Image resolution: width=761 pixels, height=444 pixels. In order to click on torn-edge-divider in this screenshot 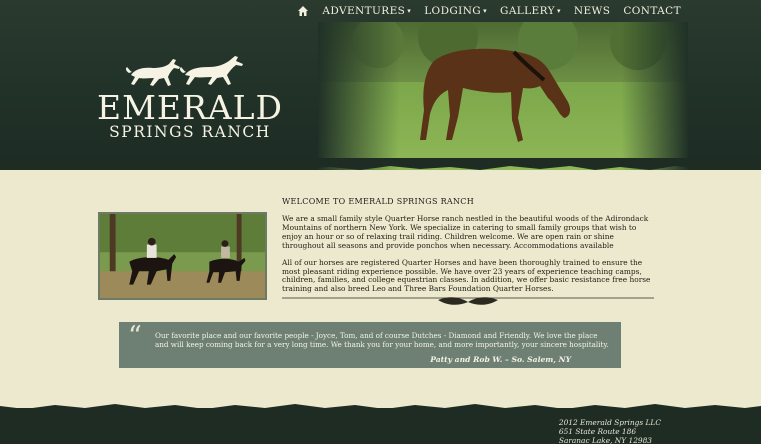, I will do `click(380, 164)`.